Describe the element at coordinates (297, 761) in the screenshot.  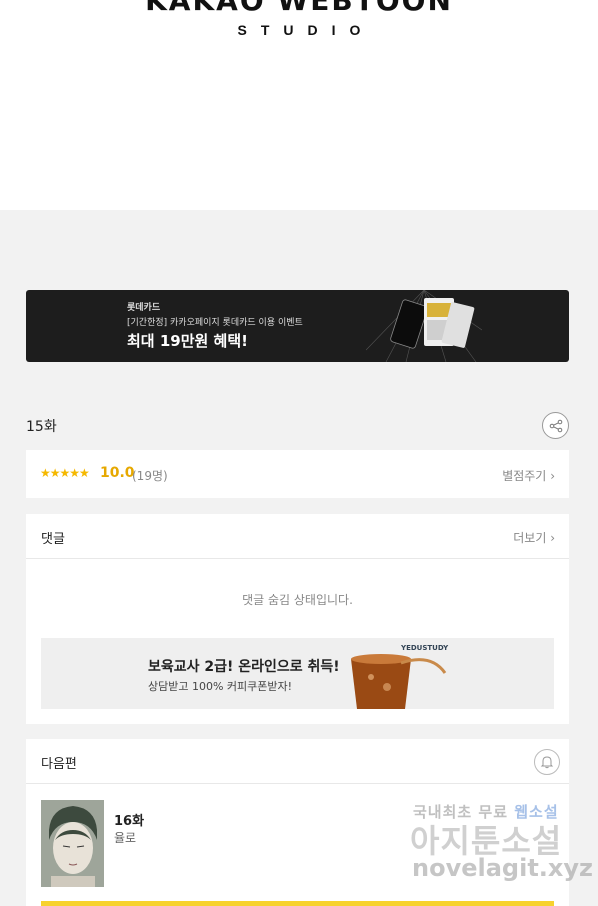
I see `next-header: 다음편` at that location.